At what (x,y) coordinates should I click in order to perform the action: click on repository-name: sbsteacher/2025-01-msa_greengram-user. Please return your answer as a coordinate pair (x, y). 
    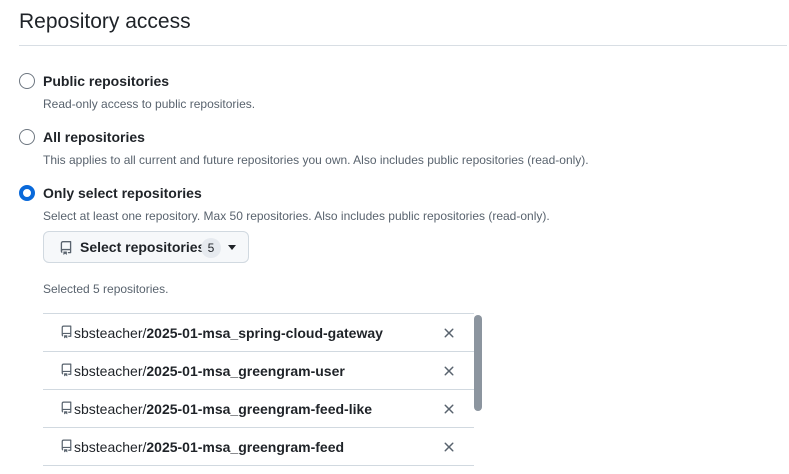
    Looking at the image, I should click on (209, 371).